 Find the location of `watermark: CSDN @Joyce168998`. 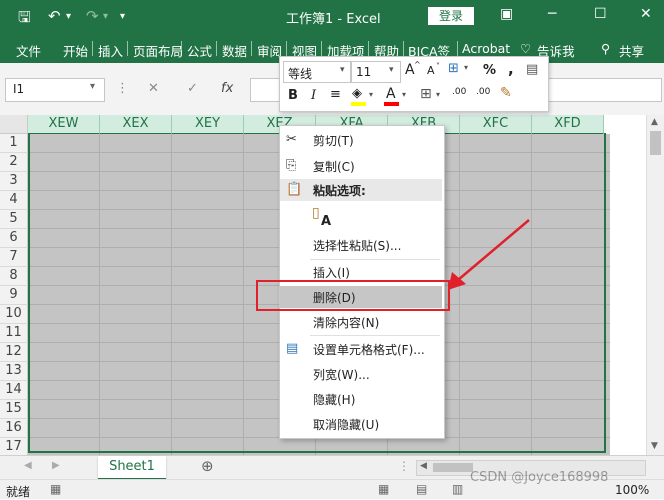

watermark: CSDN @Joyce168998 is located at coordinates (539, 477).